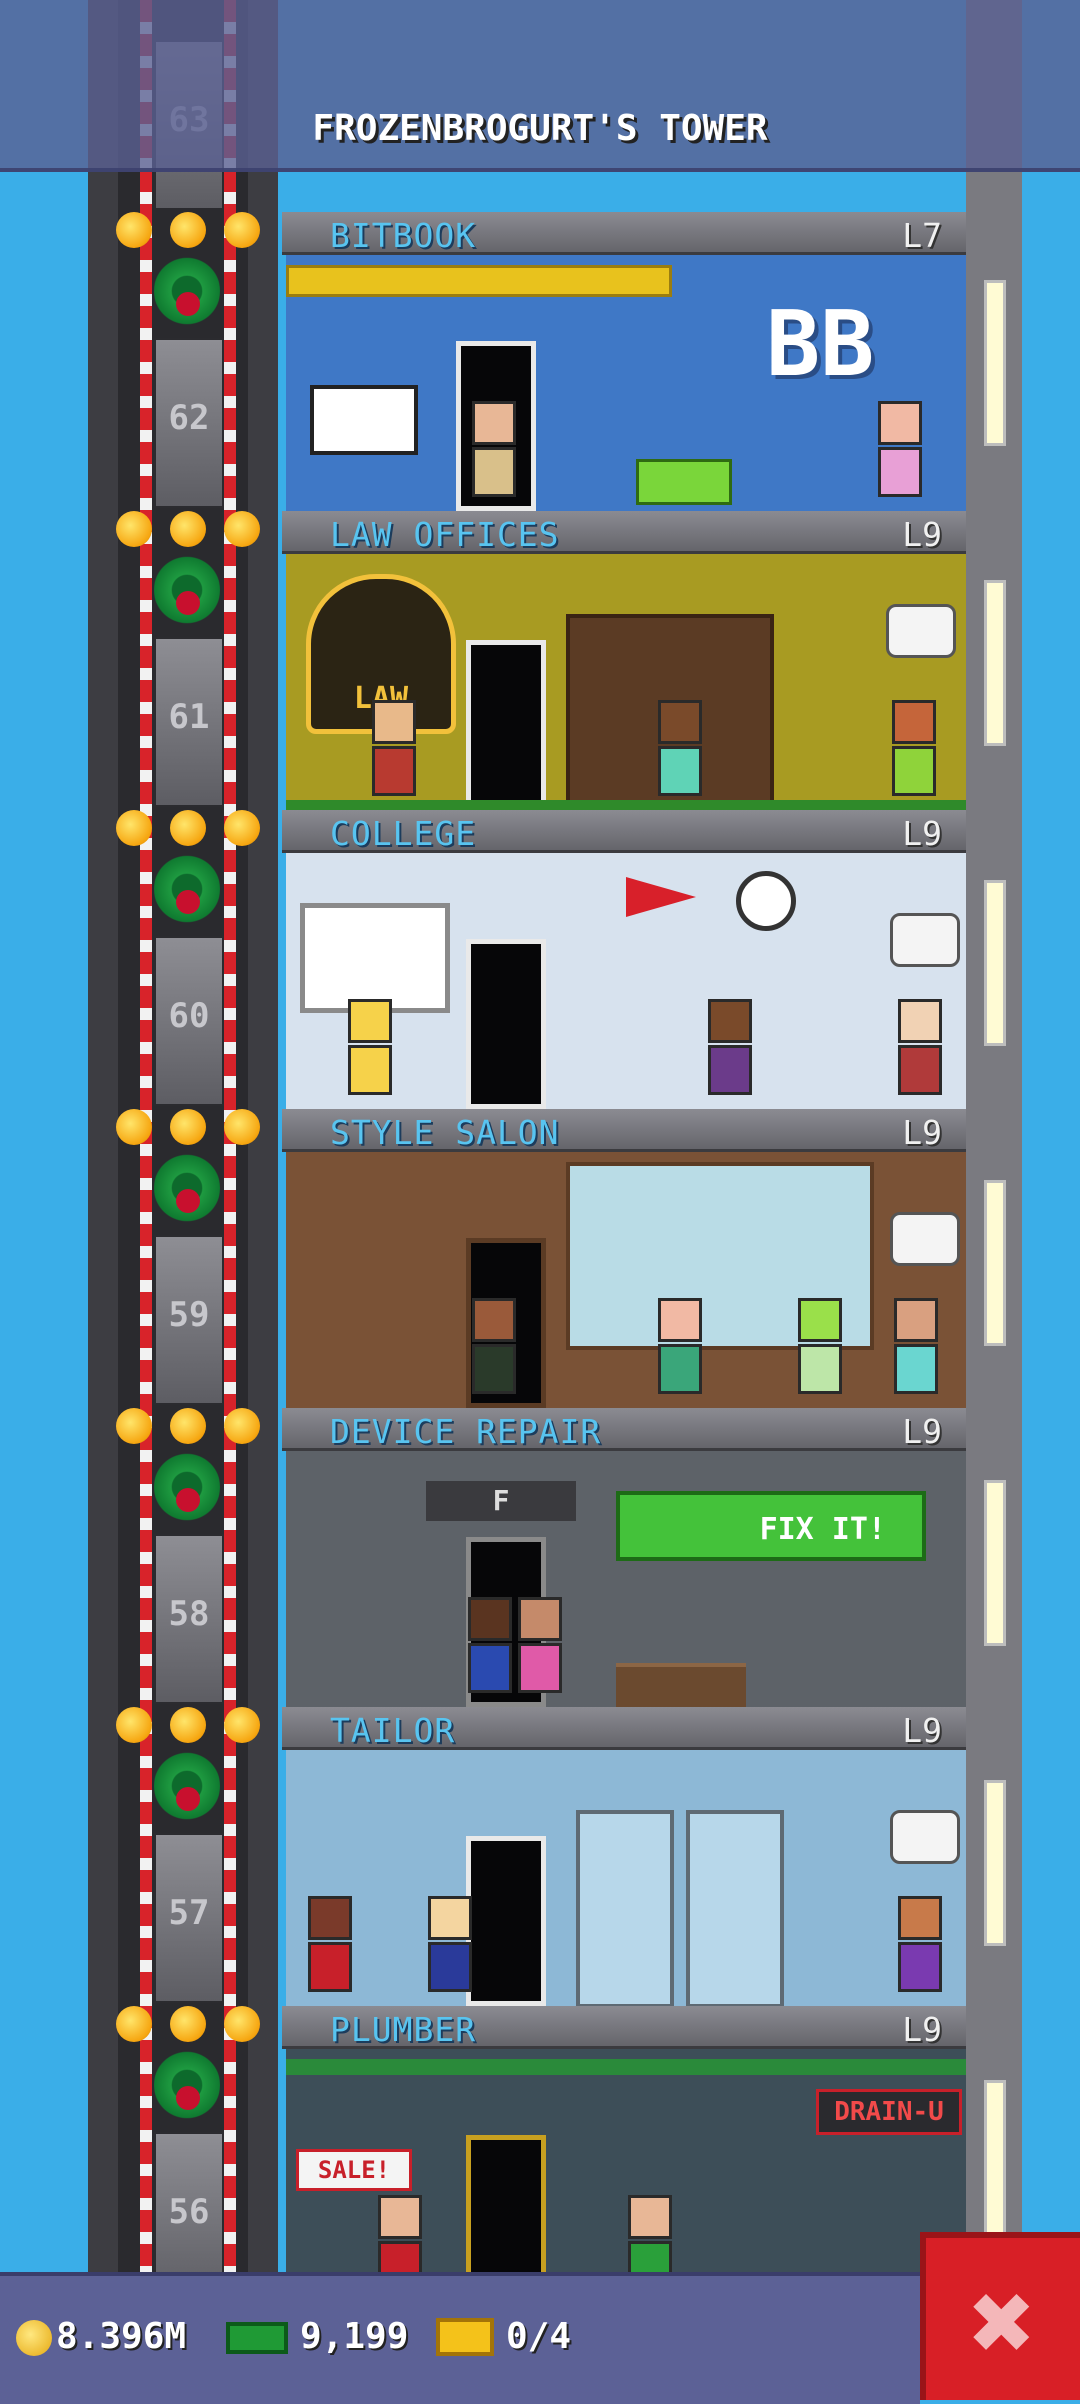 Image resolution: width=1080 pixels, height=2404 pixels. Describe the element at coordinates (121, 2336) in the screenshot. I see `coin-count: 8.396M` at that location.